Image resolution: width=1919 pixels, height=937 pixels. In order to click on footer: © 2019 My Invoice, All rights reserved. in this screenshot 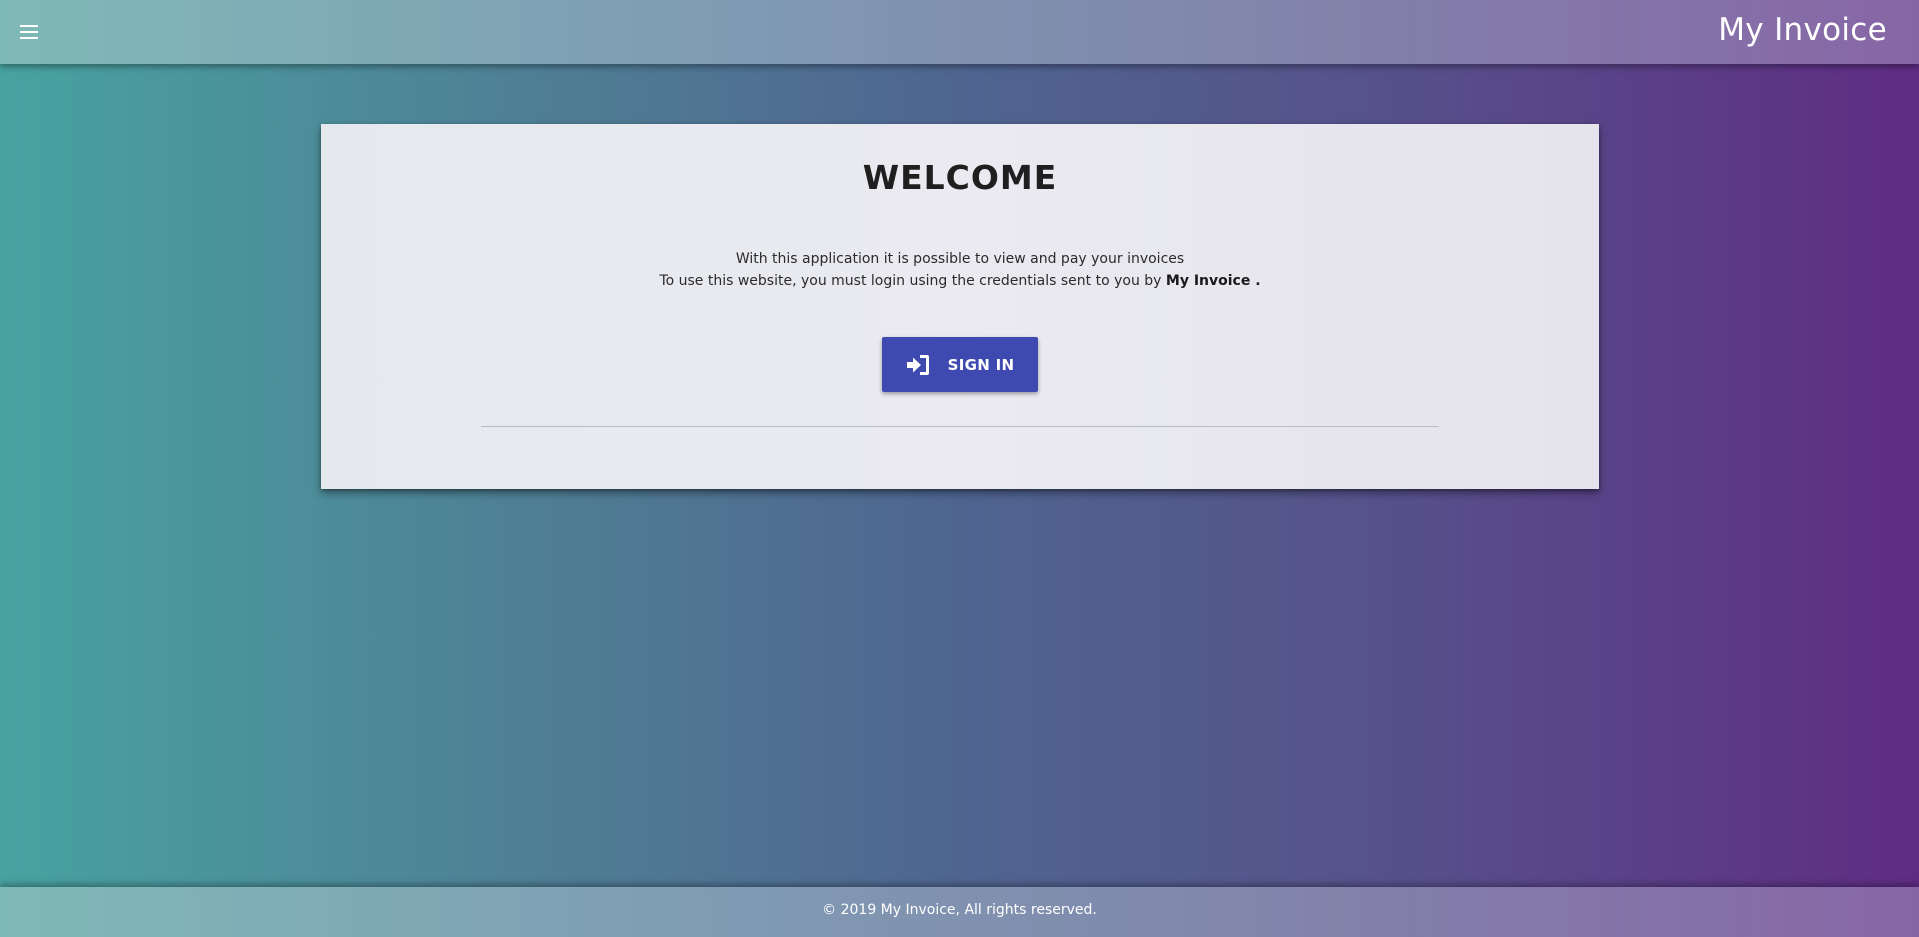, I will do `click(959, 912)`.